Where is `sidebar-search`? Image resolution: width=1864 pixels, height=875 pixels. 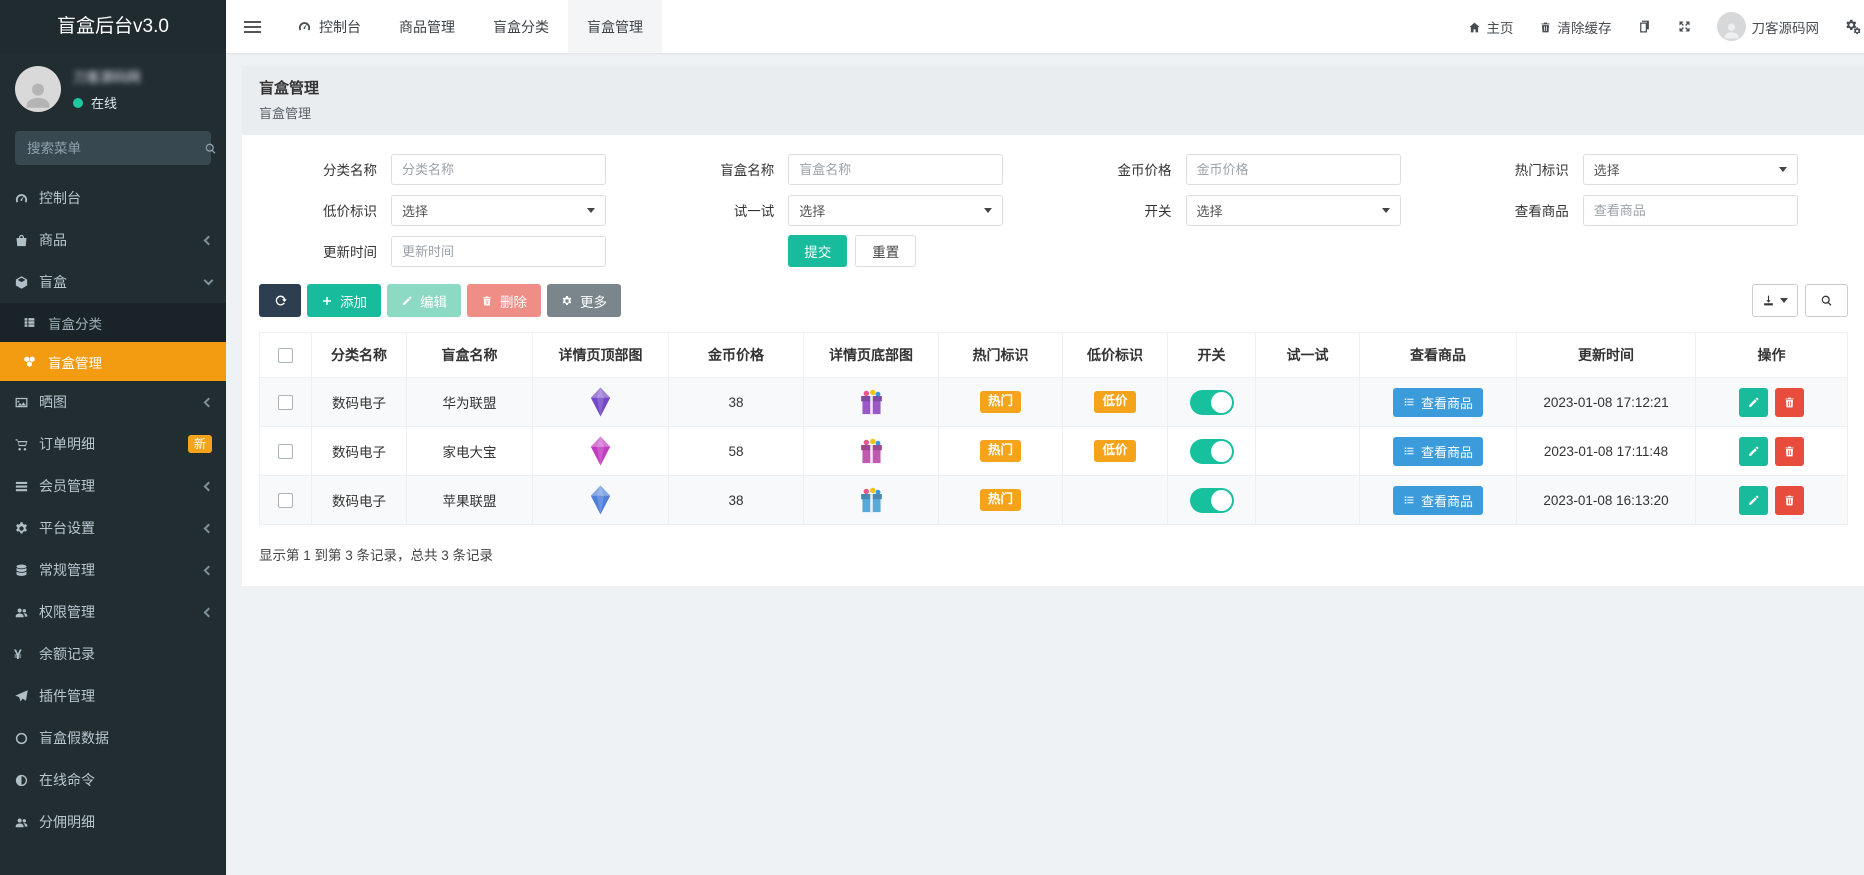
sidebar-search is located at coordinates (113, 148).